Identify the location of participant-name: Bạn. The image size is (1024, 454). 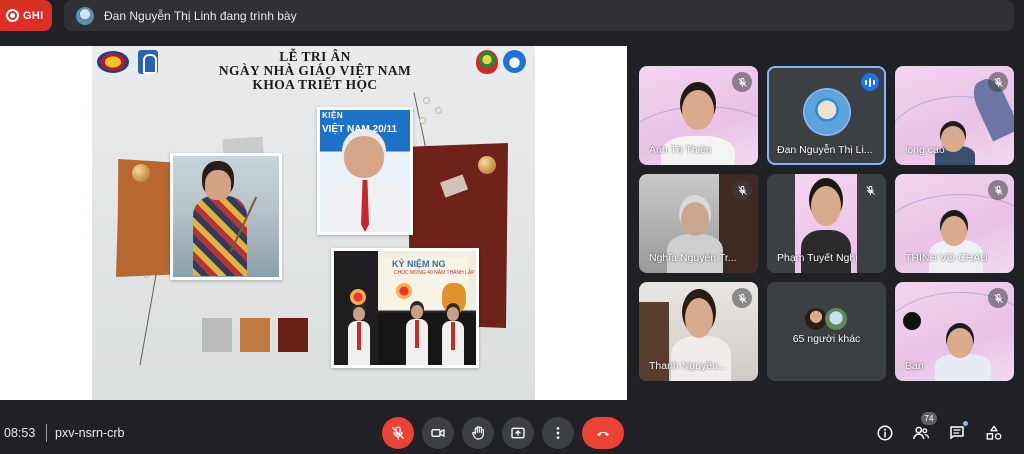
(914, 366).